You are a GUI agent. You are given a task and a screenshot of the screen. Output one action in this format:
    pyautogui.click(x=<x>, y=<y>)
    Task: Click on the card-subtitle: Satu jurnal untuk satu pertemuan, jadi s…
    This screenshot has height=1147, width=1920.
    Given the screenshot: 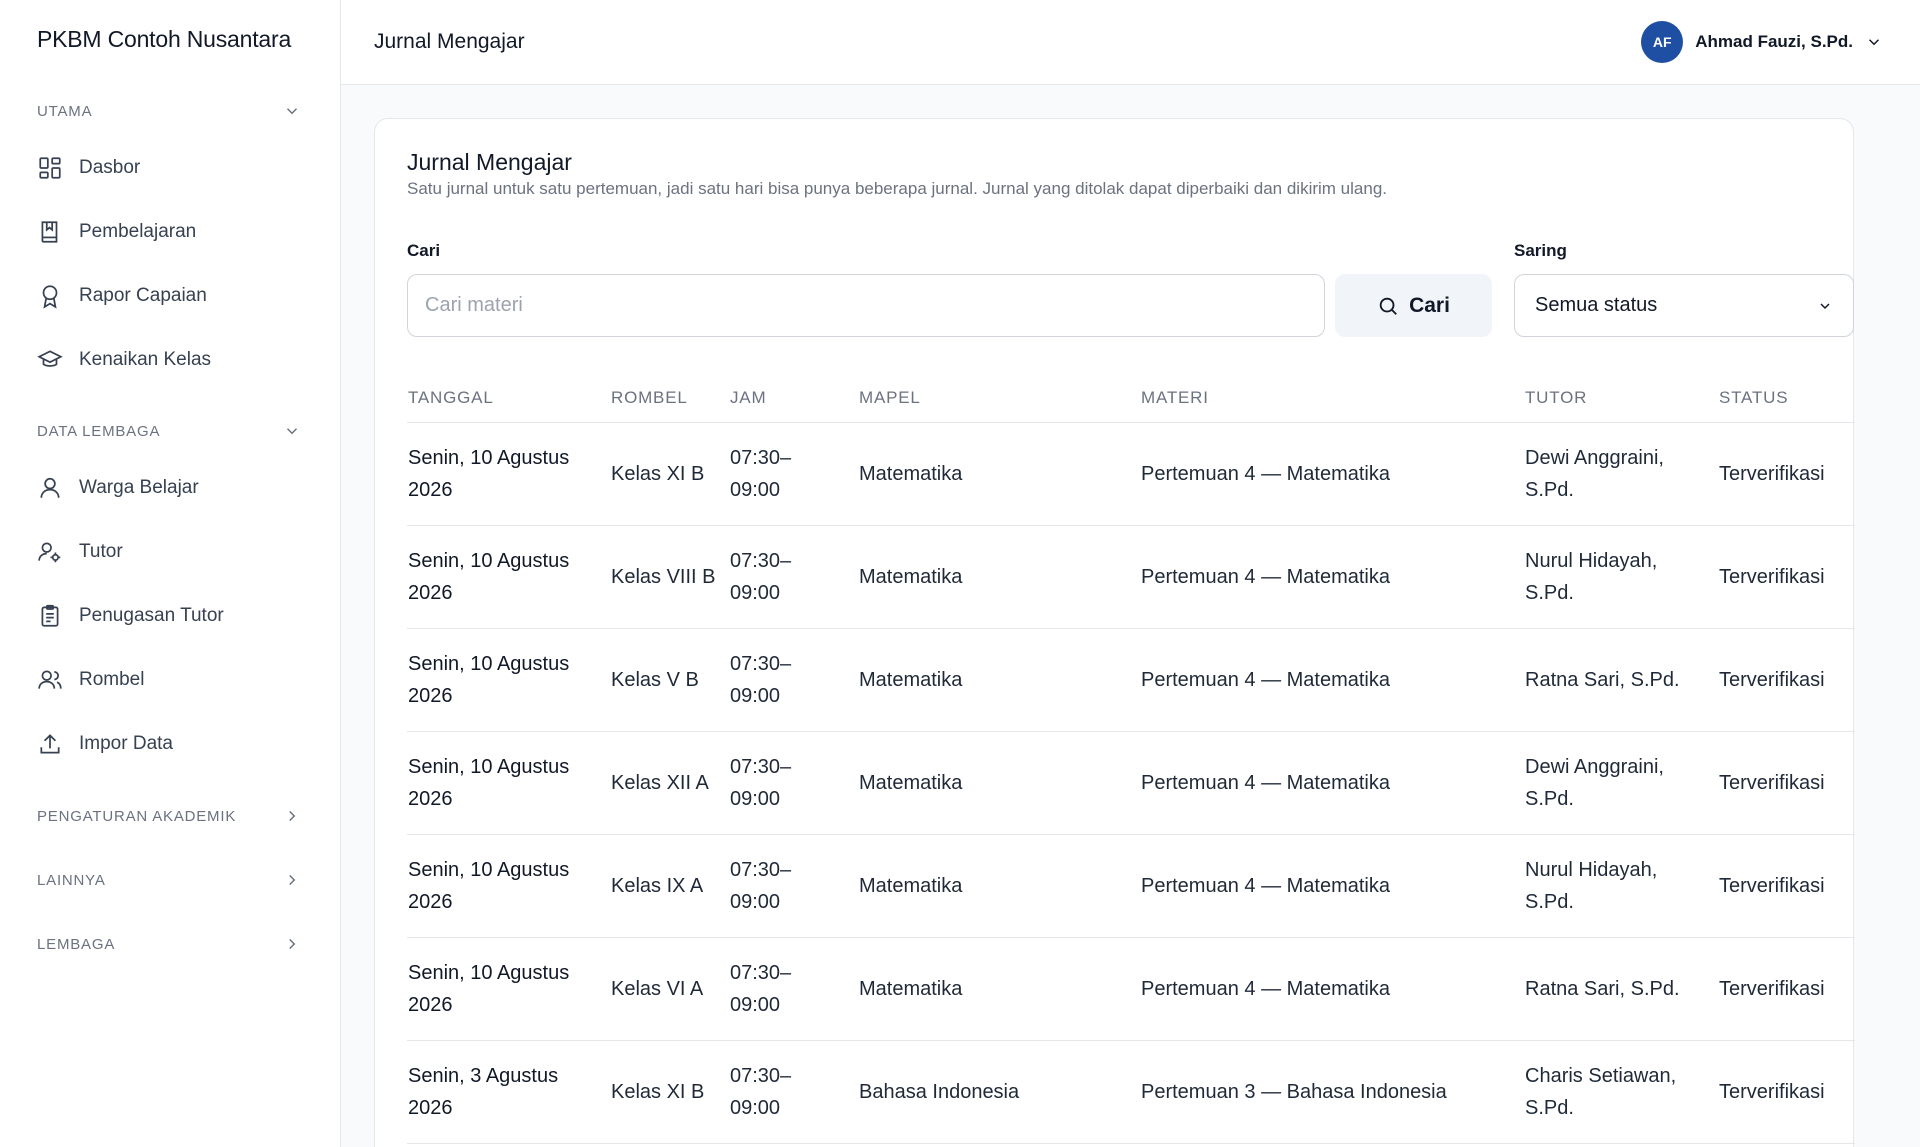 What is the action you would take?
    pyautogui.click(x=897, y=188)
    